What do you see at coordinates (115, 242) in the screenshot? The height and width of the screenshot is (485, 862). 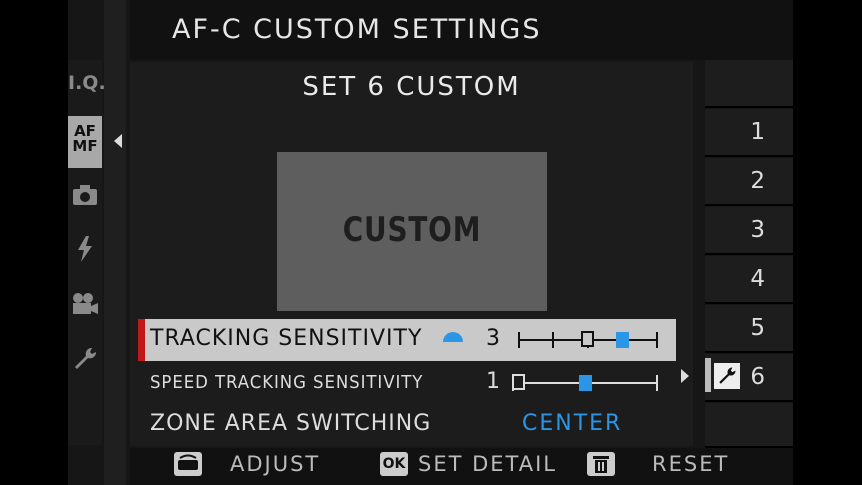 I see `category-divider` at bounding box center [115, 242].